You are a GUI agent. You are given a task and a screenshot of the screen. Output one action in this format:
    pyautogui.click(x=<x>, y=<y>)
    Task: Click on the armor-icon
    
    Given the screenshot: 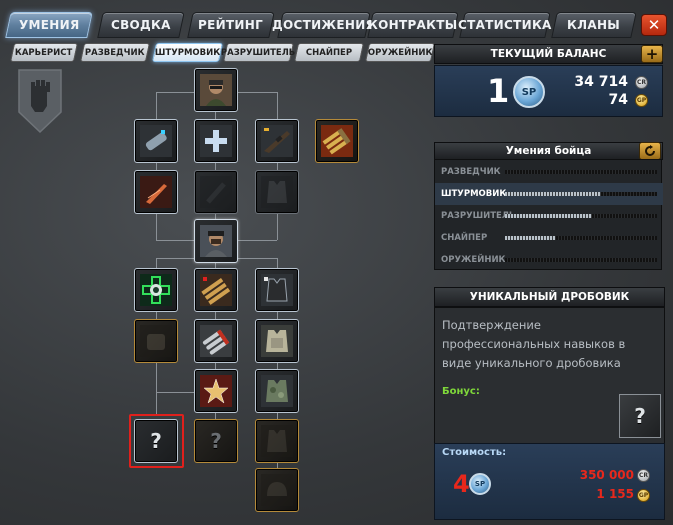 What is the action you would take?
    pyautogui.click(x=277, y=341)
    